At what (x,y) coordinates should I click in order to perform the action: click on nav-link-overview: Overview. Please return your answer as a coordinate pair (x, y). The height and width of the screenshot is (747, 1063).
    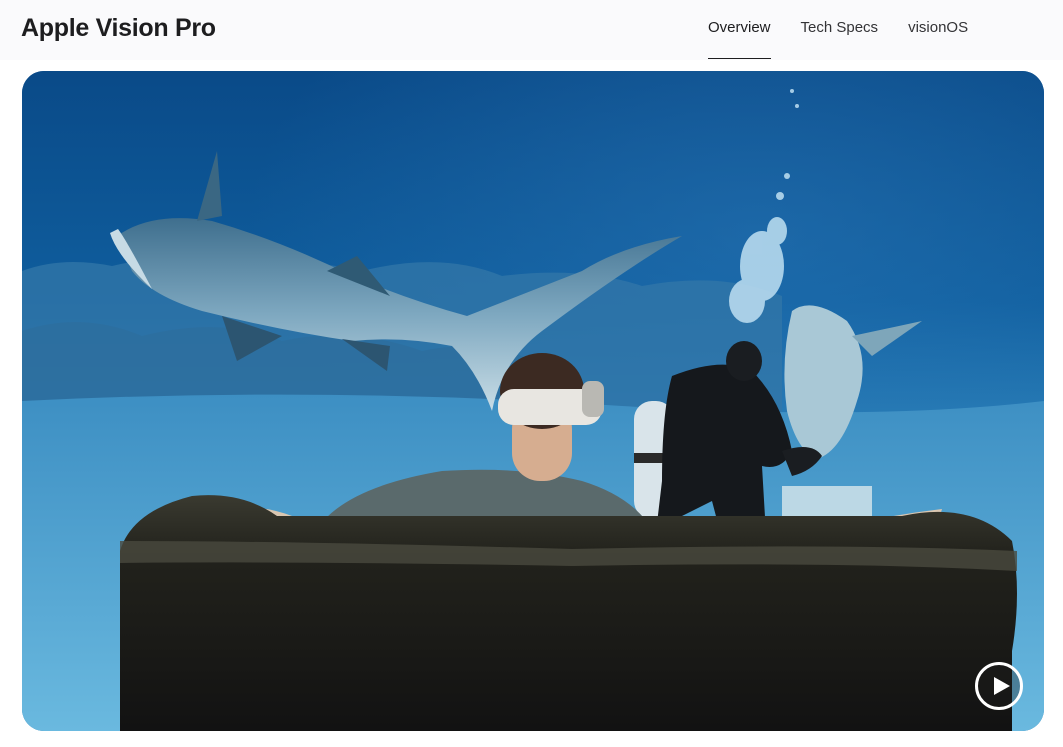
    Looking at the image, I should click on (739, 30).